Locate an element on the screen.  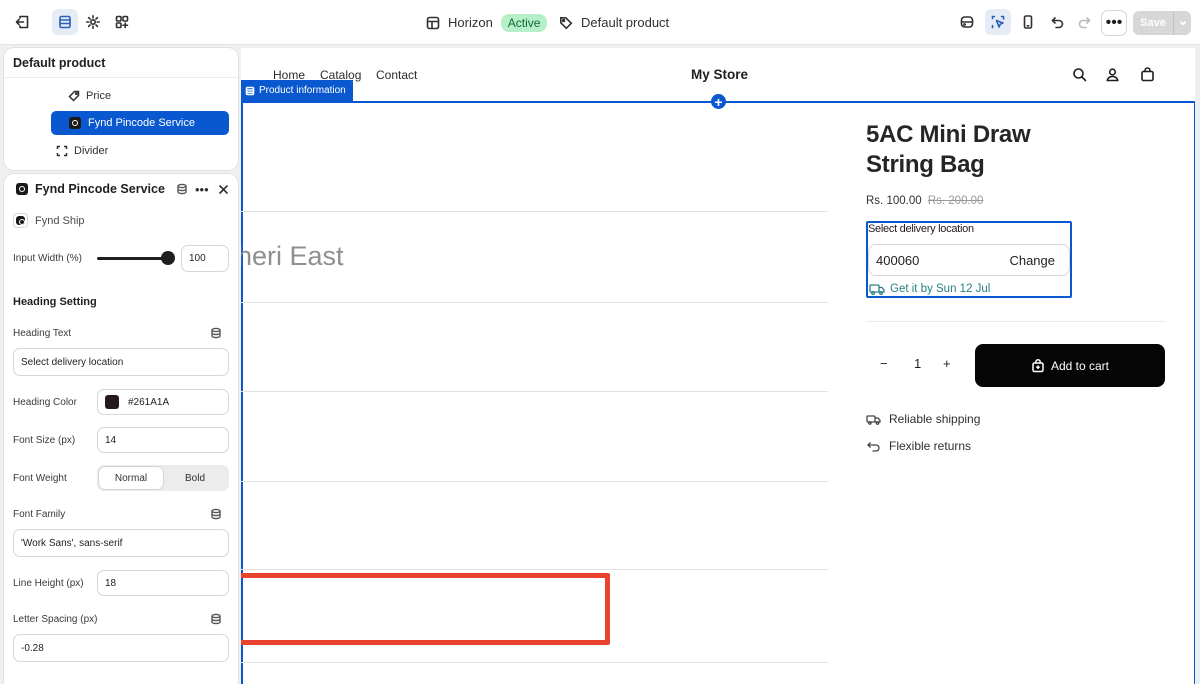
quantity-increase-button: + is located at coordinates (947, 363).